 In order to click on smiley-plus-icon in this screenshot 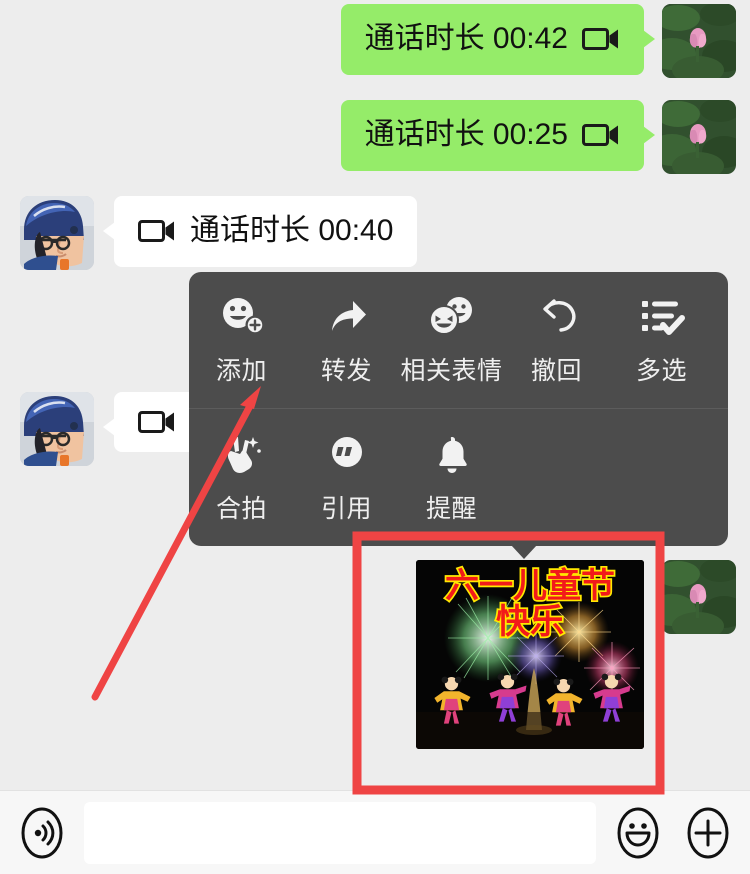, I will do `click(242, 316)`.